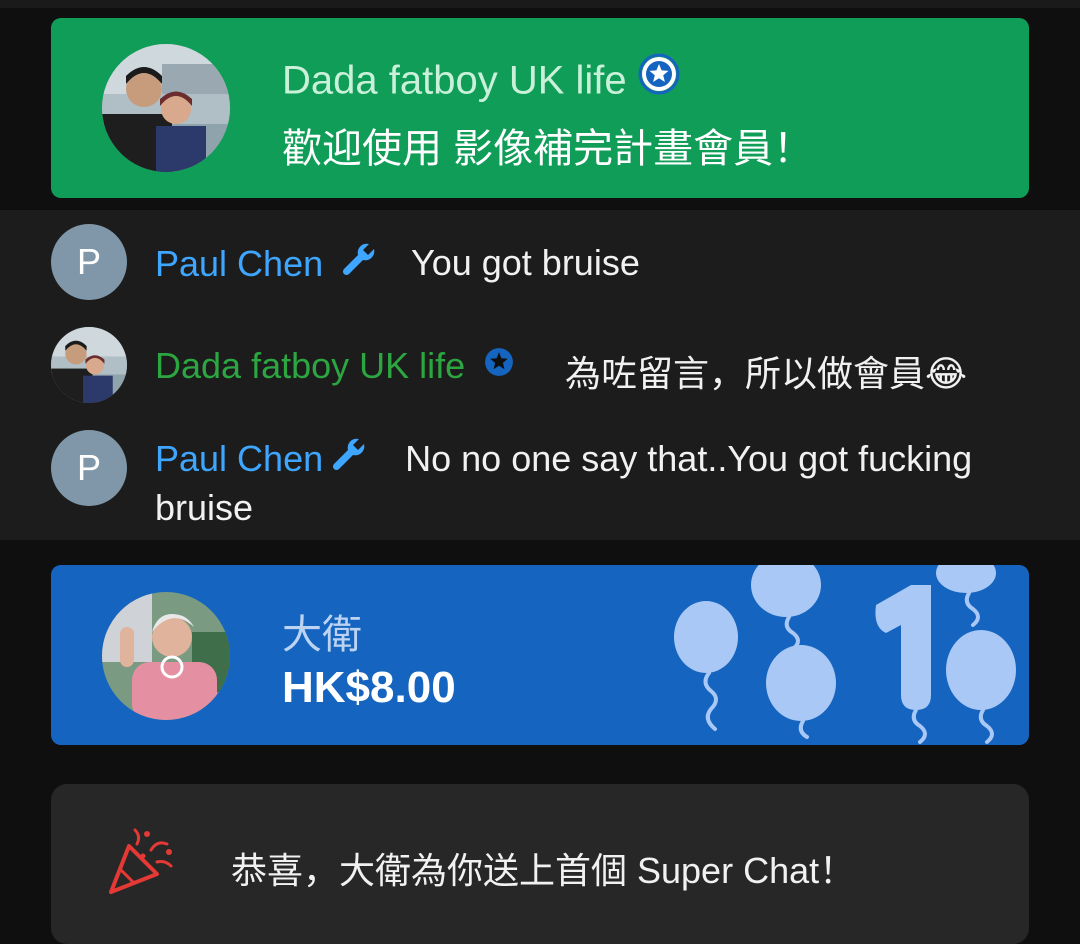 This screenshot has width=1080, height=944. What do you see at coordinates (766, 373) in the screenshot?
I see `message-text: 為咗留言，所以做會員😂` at bounding box center [766, 373].